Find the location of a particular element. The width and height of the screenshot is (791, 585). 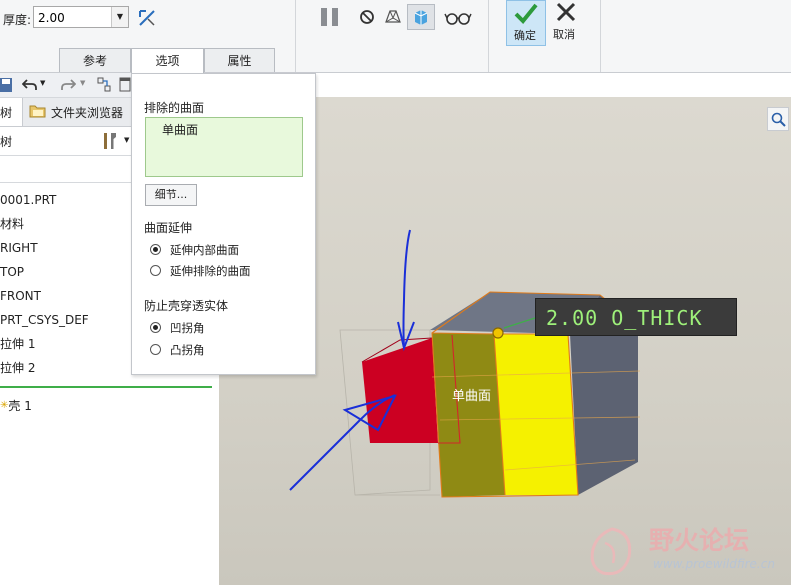

folder-icon is located at coordinates (37, 111).